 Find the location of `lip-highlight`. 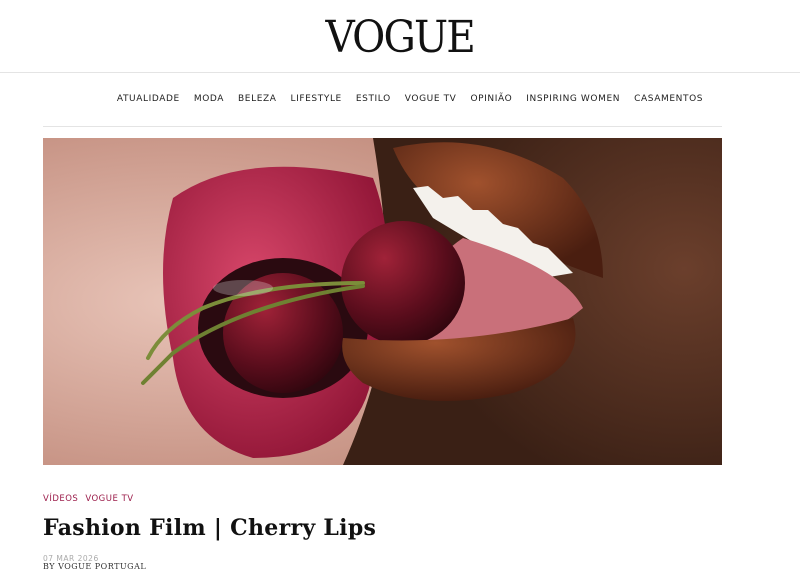

lip-highlight is located at coordinates (243, 288).